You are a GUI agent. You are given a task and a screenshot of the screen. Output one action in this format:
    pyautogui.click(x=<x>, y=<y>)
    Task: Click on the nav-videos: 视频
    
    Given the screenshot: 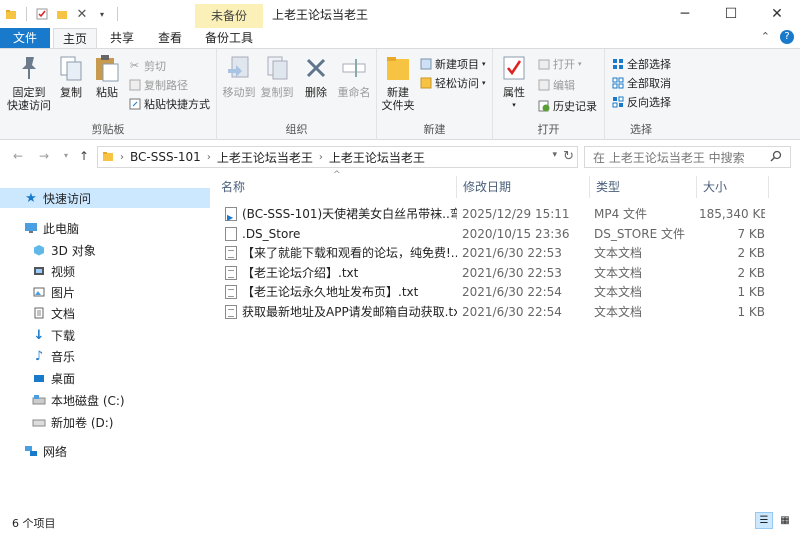 What is the action you would take?
    pyautogui.click(x=53, y=271)
    